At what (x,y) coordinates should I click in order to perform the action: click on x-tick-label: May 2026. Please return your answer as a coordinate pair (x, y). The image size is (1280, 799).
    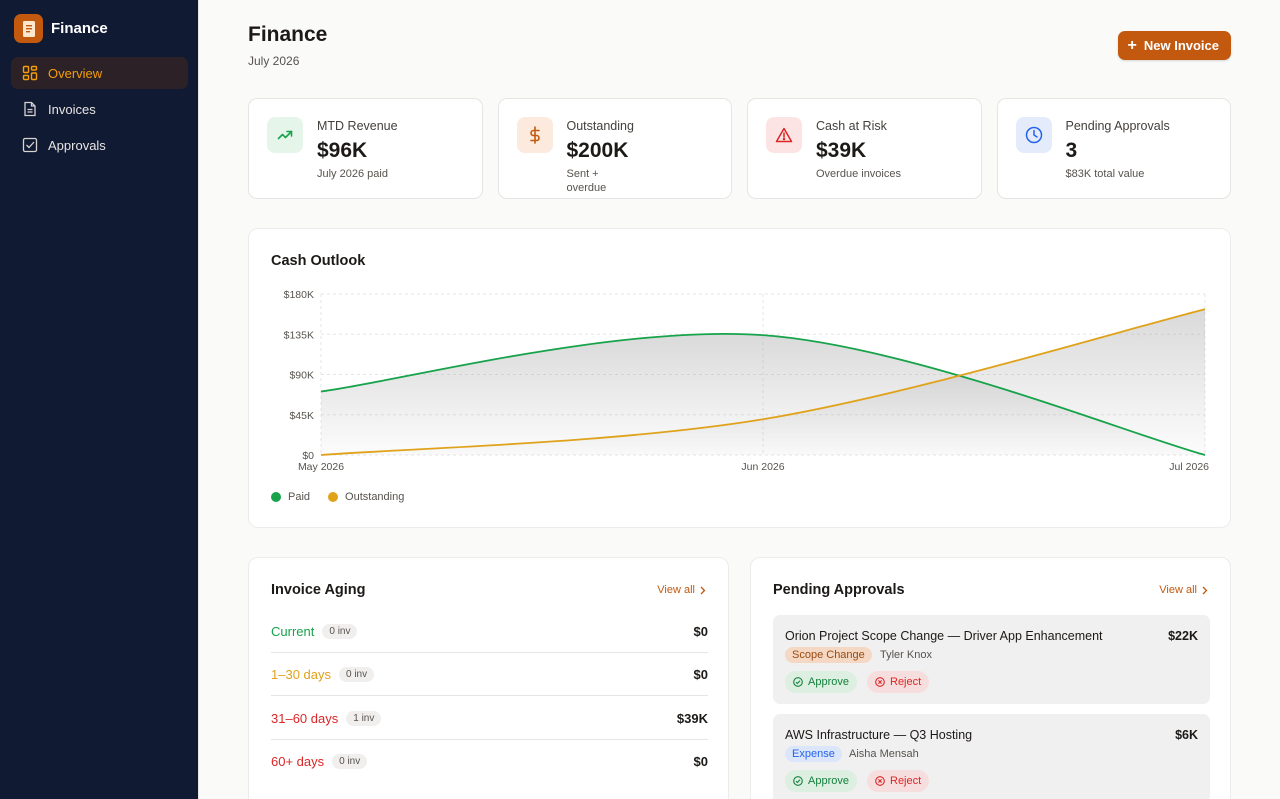
    Looking at the image, I should click on (321, 467).